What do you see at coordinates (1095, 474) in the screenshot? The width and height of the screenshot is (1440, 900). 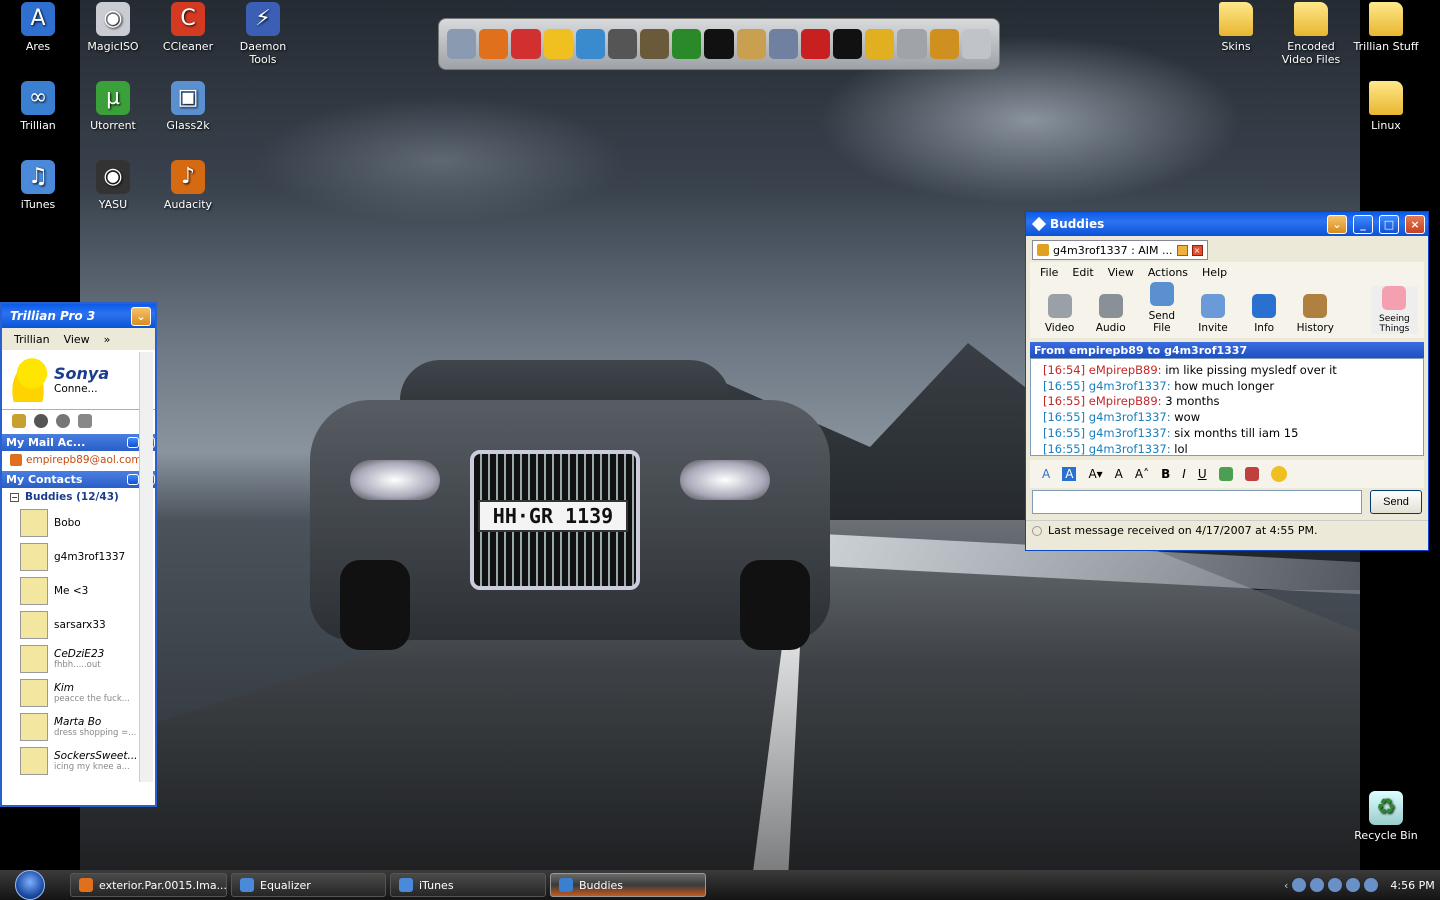 I see `font-smaller-icon: A▾` at bounding box center [1095, 474].